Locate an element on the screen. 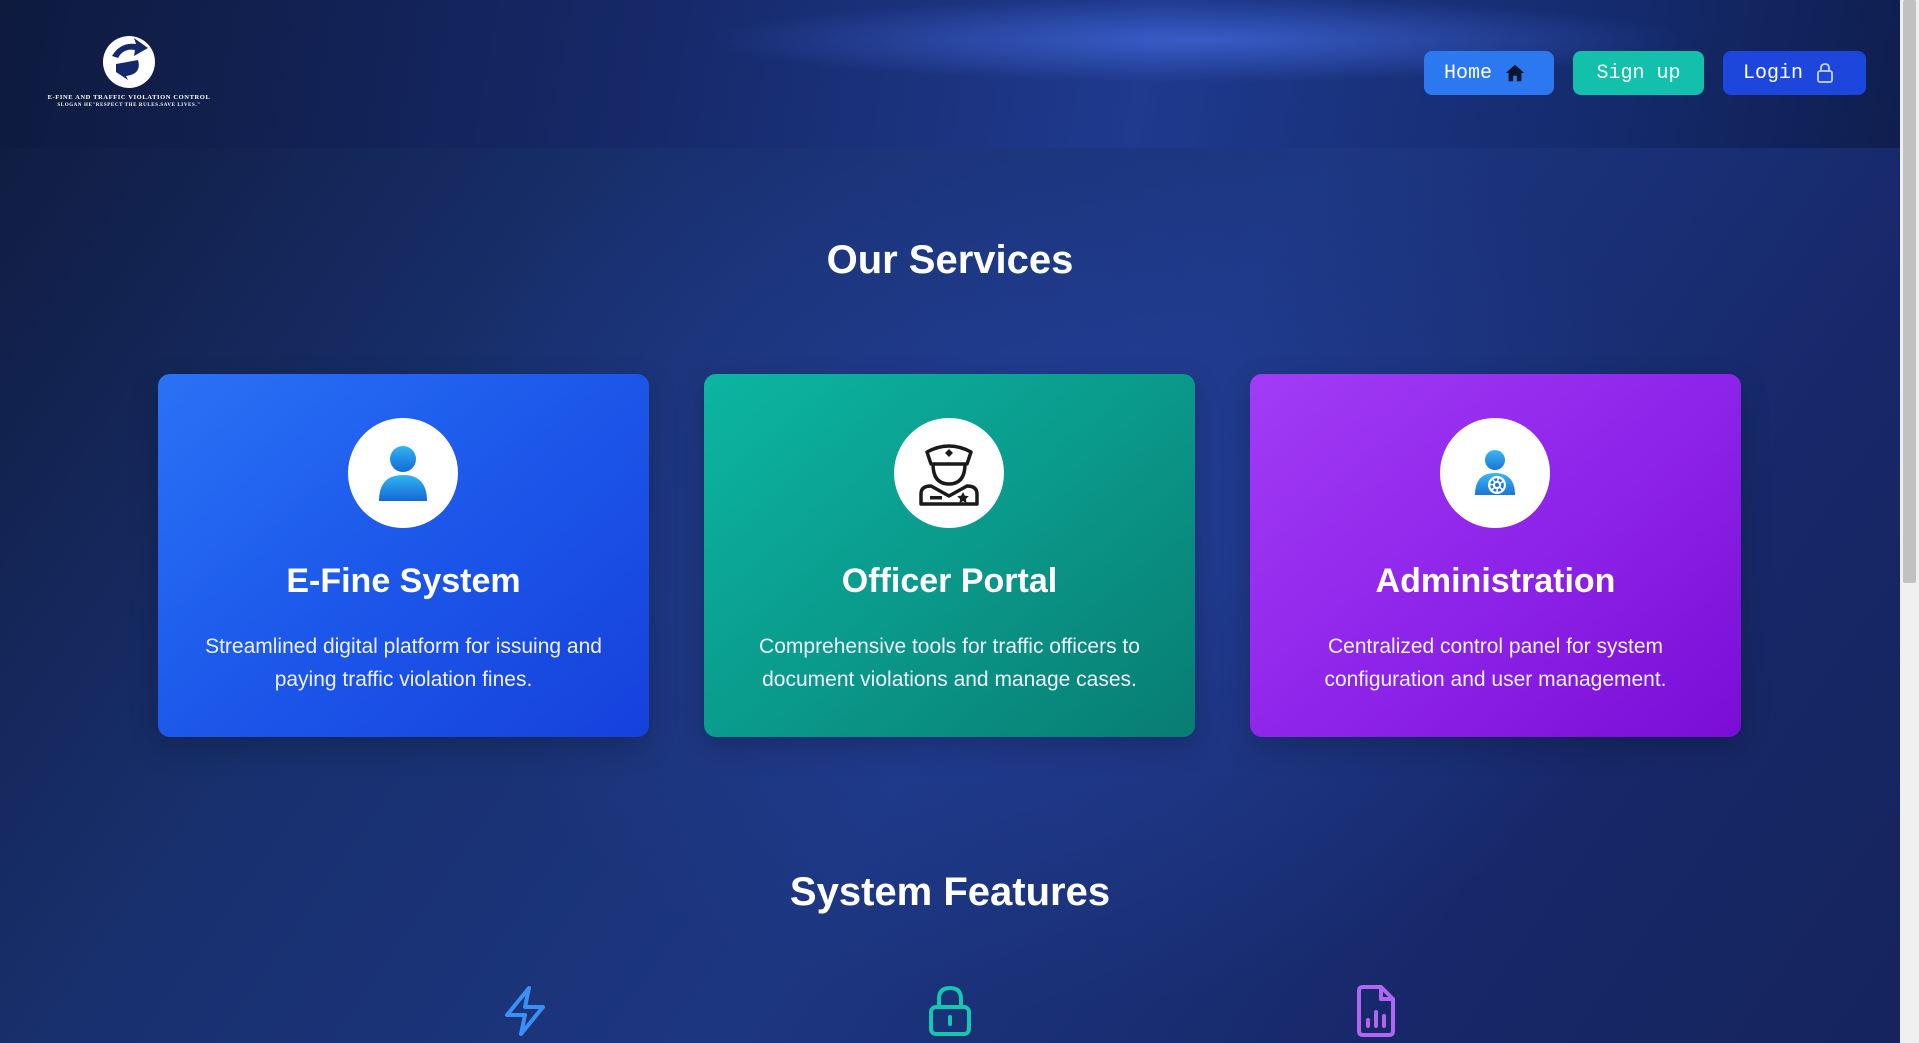  lightning-icon is located at coordinates (525, 1011).